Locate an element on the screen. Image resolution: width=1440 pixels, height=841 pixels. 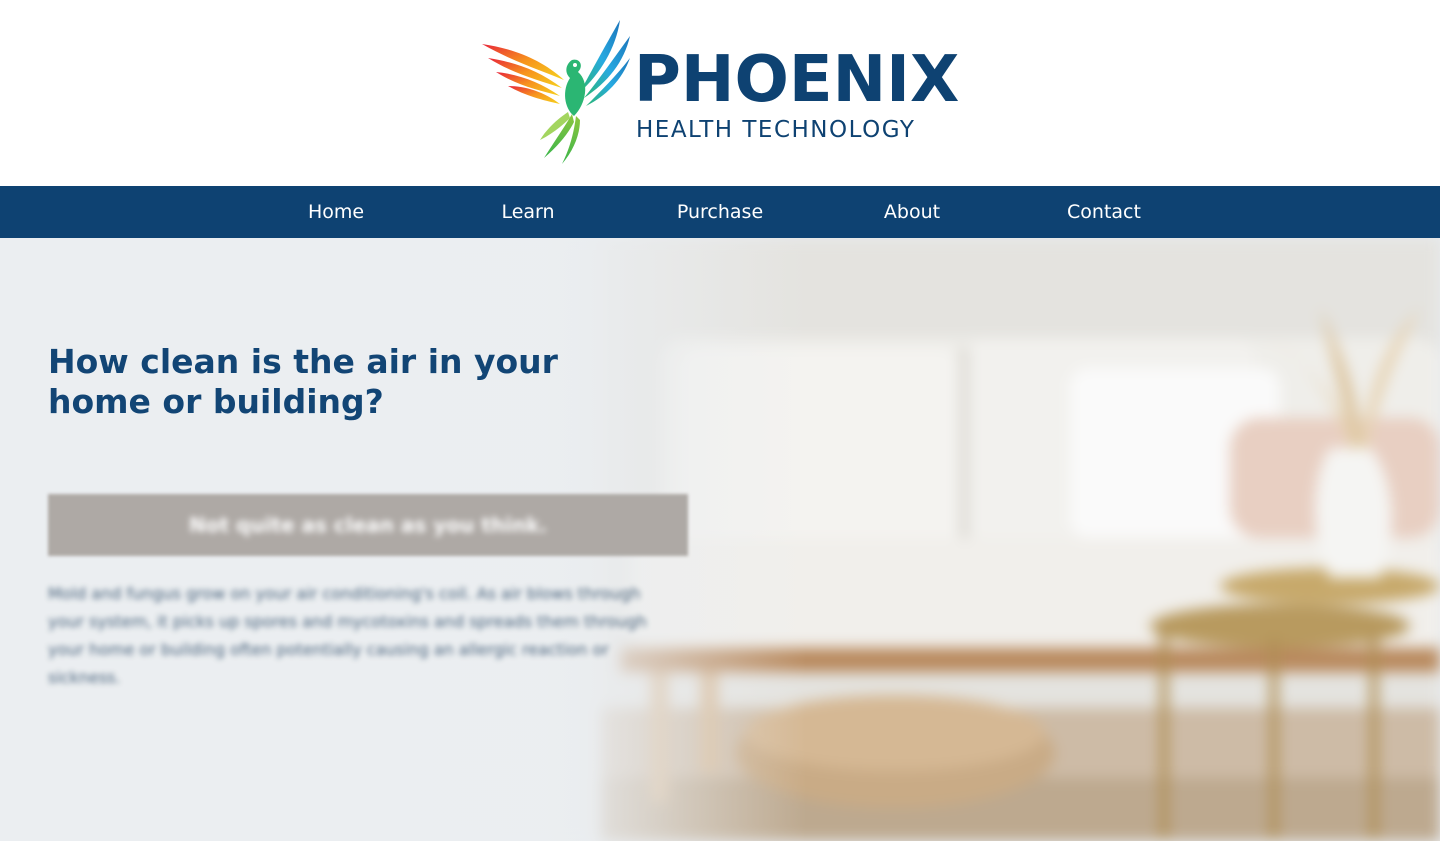
nav-item-about: About is located at coordinates (912, 212).